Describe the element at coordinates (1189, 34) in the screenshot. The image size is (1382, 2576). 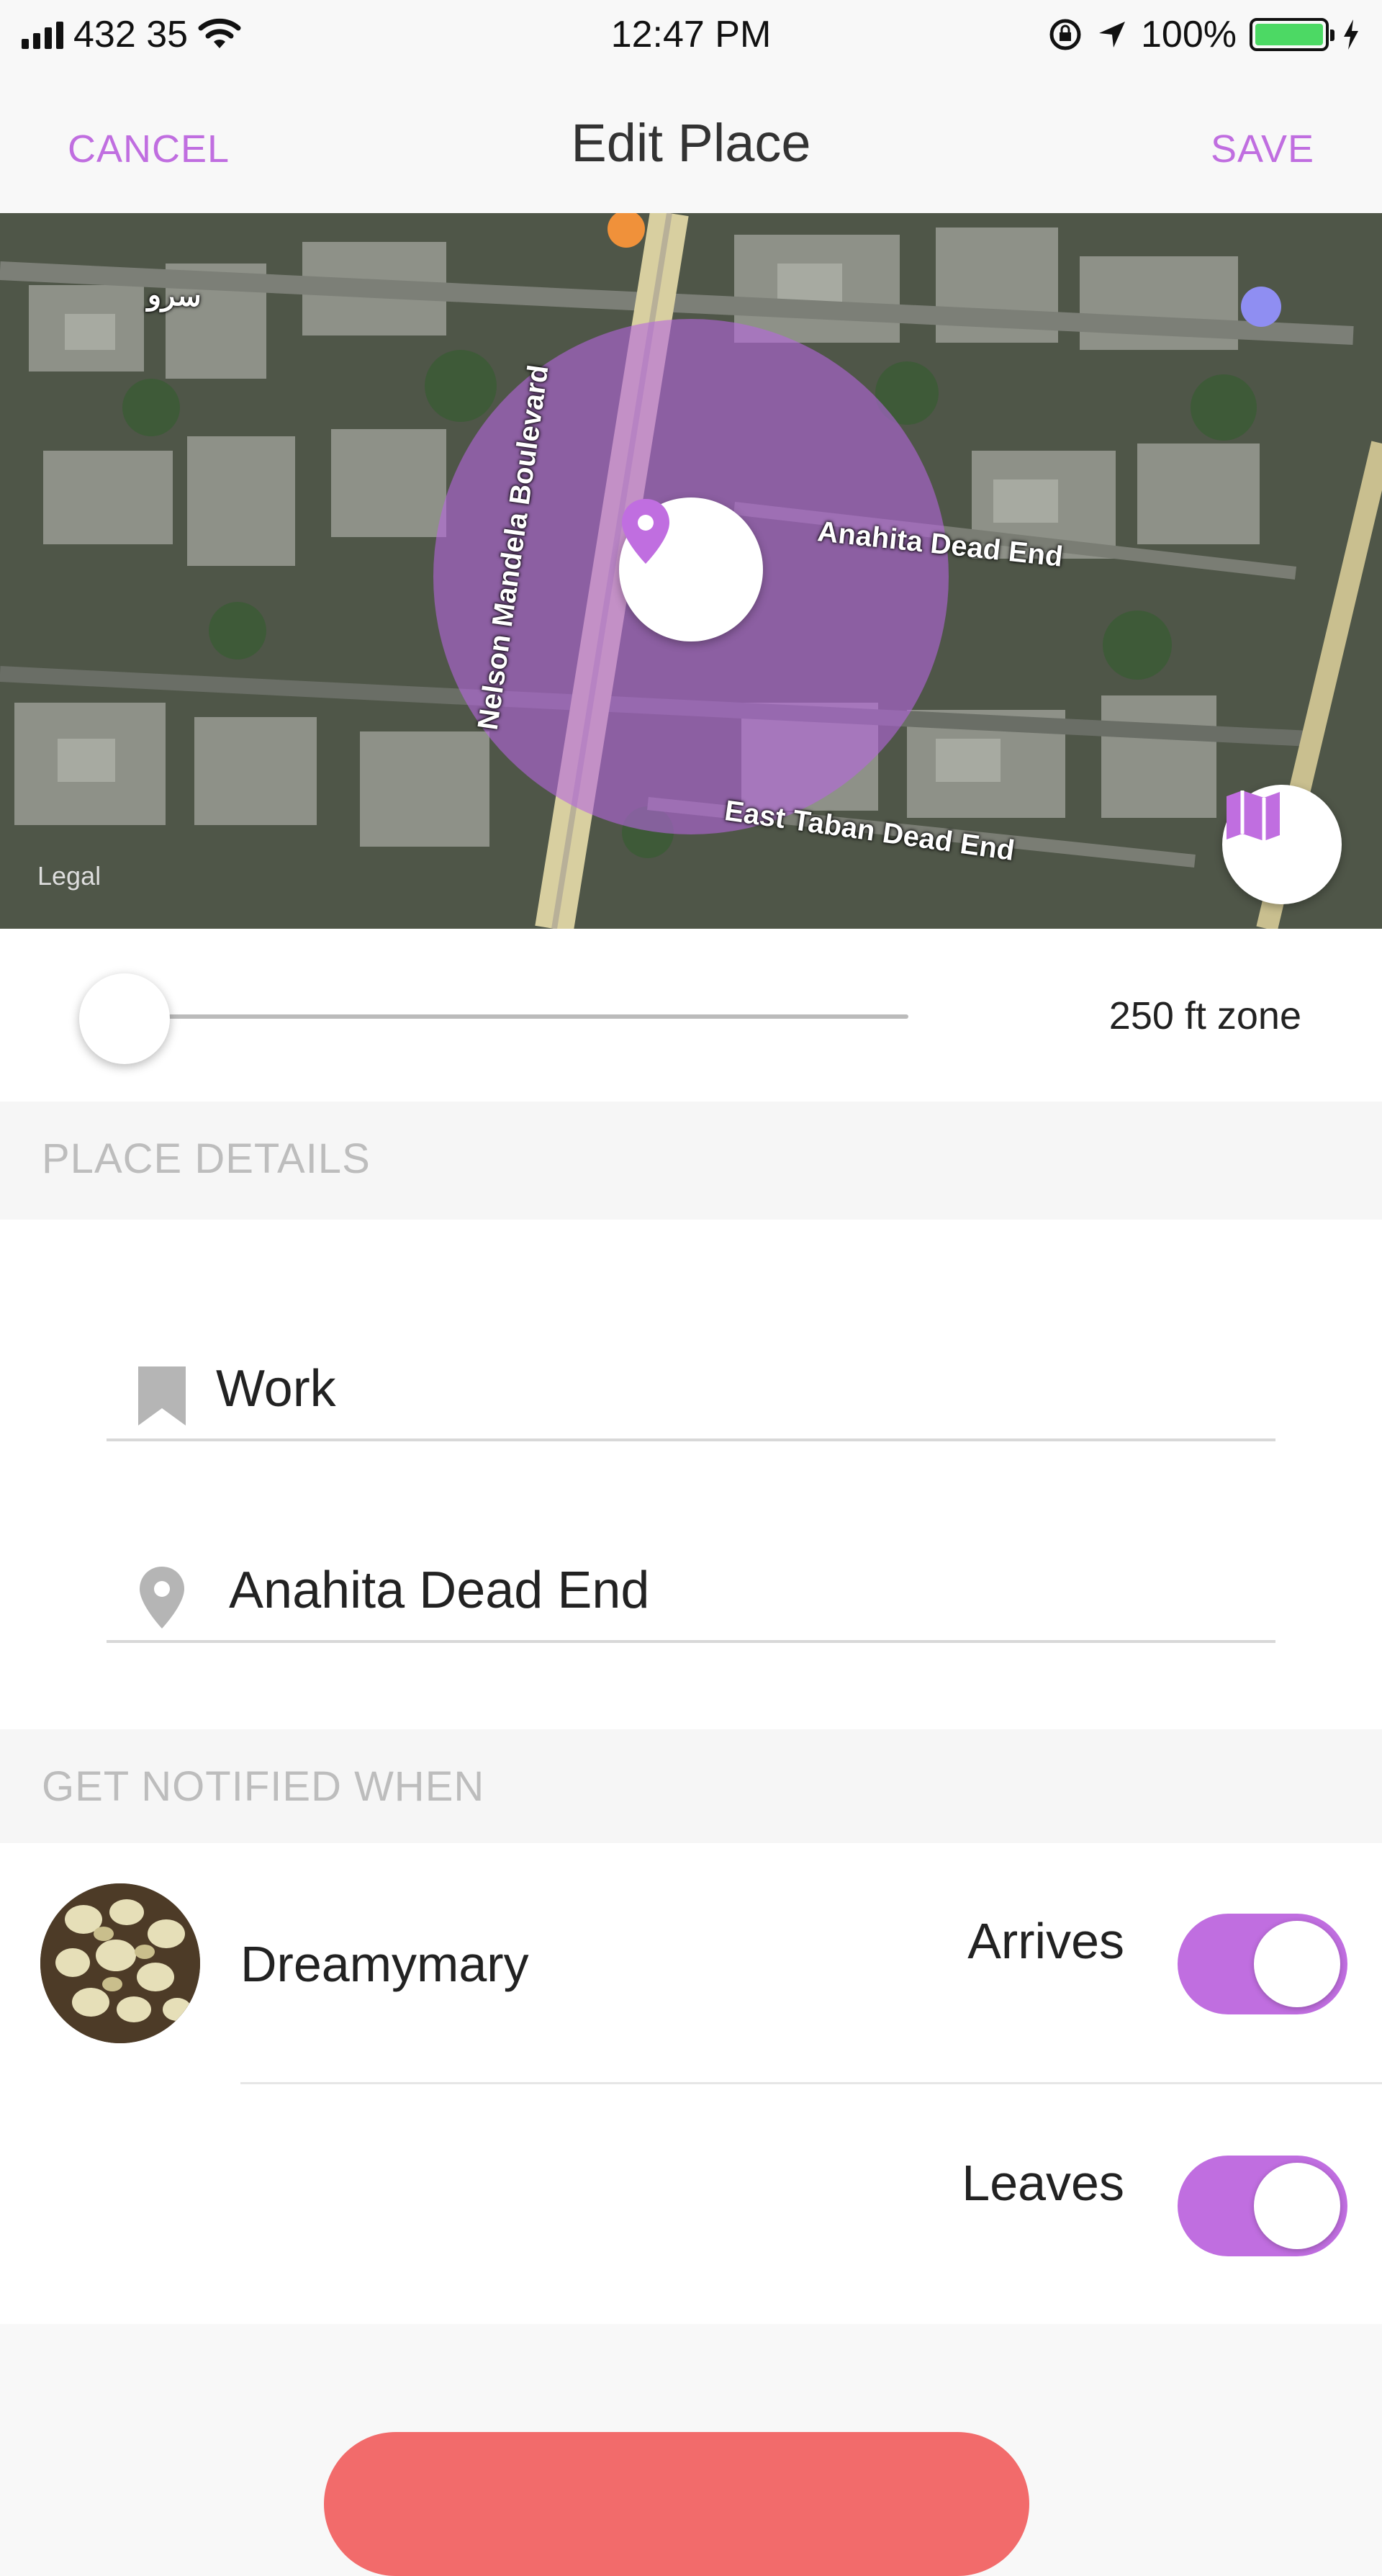
I see `battery-percent: 100%` at that location.